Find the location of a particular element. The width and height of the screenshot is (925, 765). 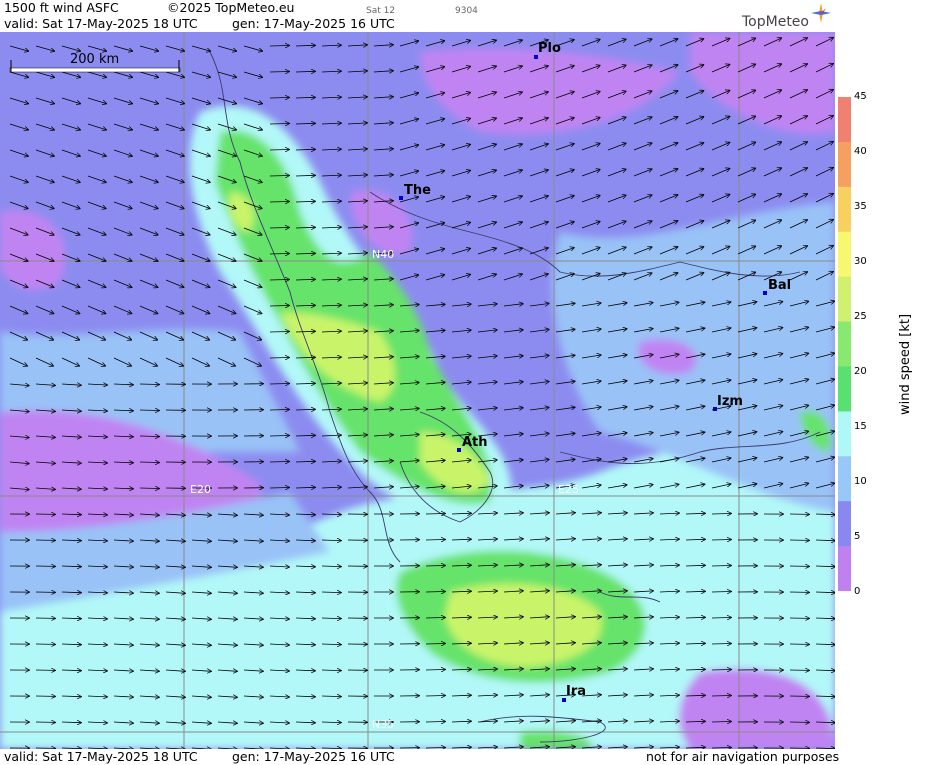

colorbar-tick-35: 35 is located at coordinates (860, 206).